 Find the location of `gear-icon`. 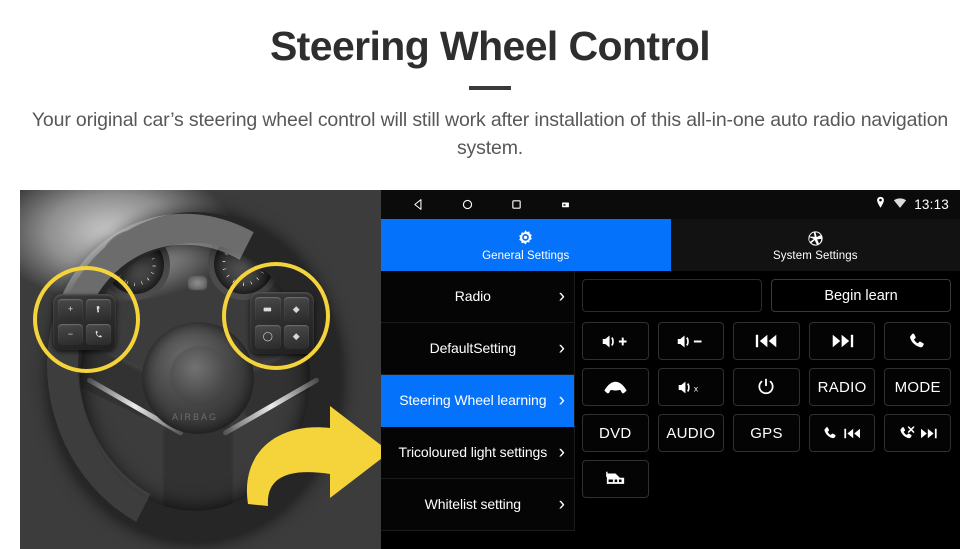

gear-icon is located at coordinates (525, 238).